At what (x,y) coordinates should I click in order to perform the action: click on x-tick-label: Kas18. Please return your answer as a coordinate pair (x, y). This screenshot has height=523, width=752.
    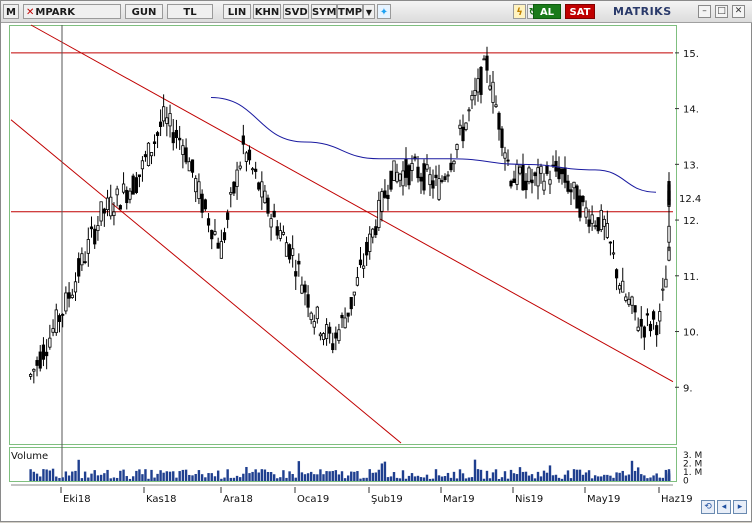
    Looking at the image, I should click on (161, 499).